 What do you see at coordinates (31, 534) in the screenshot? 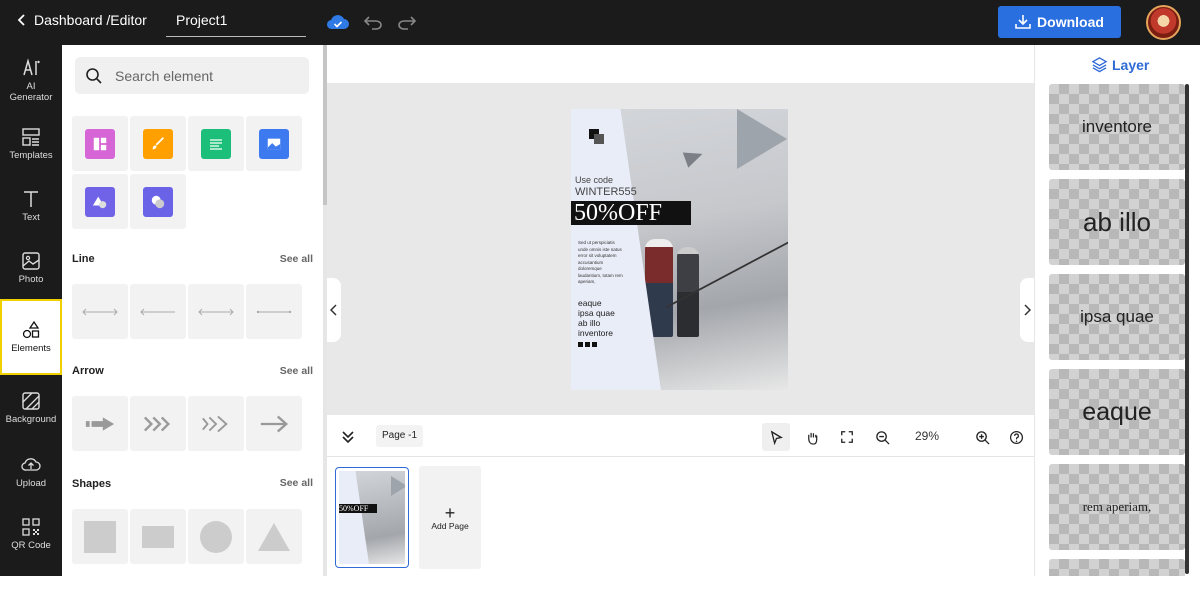
I see `rail-item-qr-code: QR Code` at bounding box center [31, 534].